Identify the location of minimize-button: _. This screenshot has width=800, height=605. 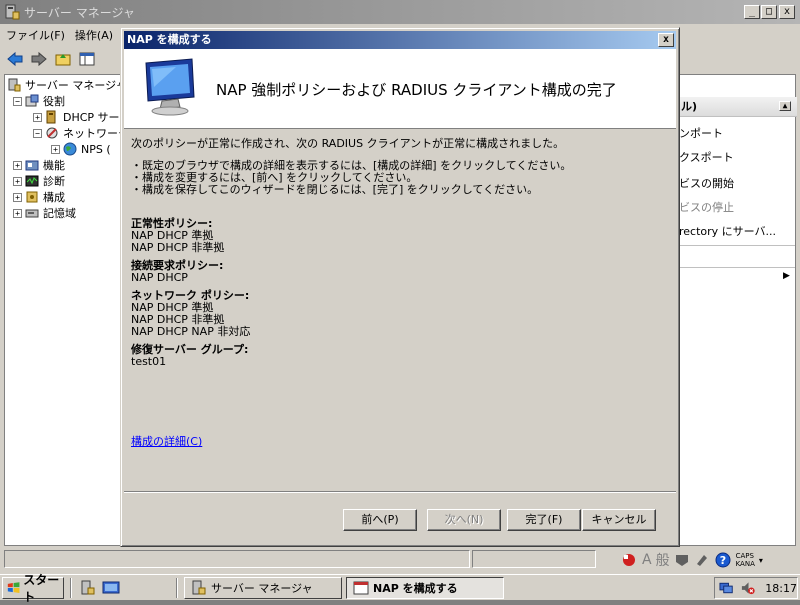
(752, 12).